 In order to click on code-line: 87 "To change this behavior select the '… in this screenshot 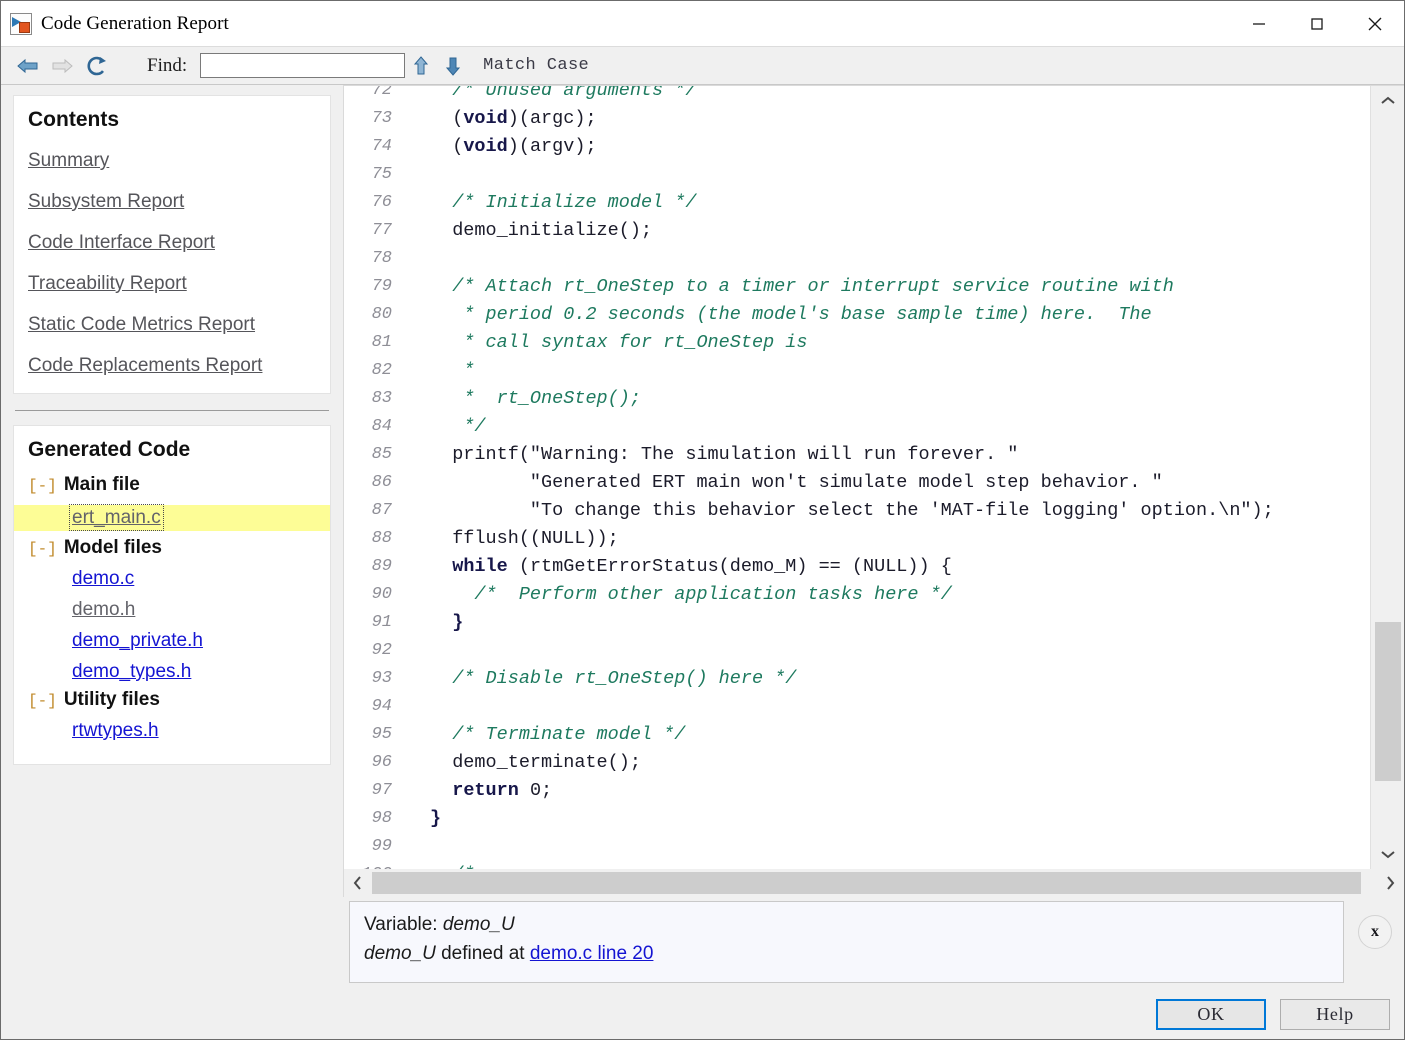, I will do `click(857, 510)`.